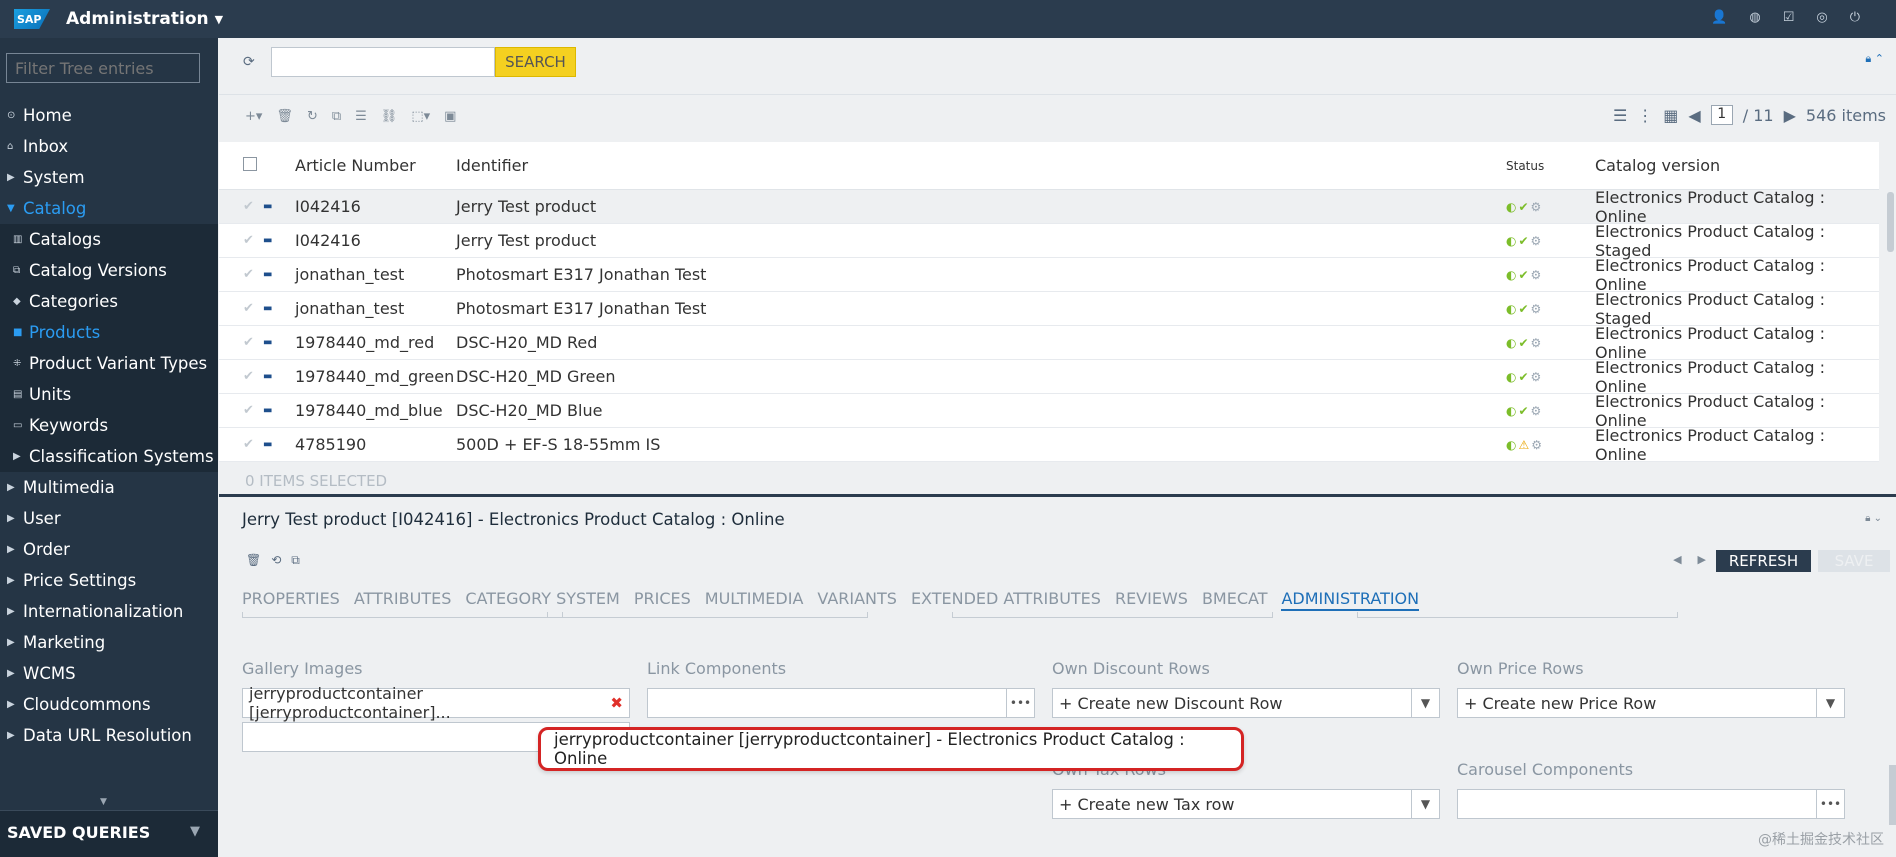 This screenshot has width=1896, height=857. I want to click on sidebar-item-user: ▶ User, so click(109, 518).